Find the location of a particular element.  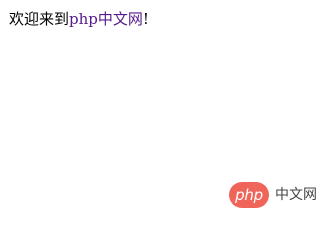

php-logo-icon: php is located at coordinates (249, 195).